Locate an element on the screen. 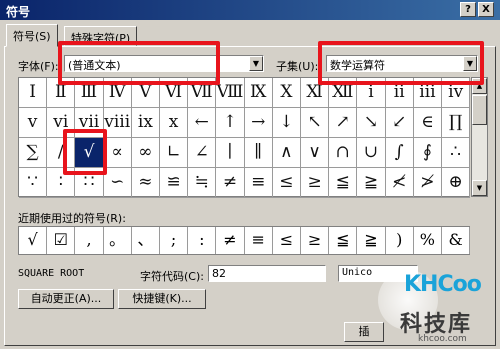 The height and width of the screenshot is (349, 500). symbol-cell: ∈ is located at coordinates (427, 123).